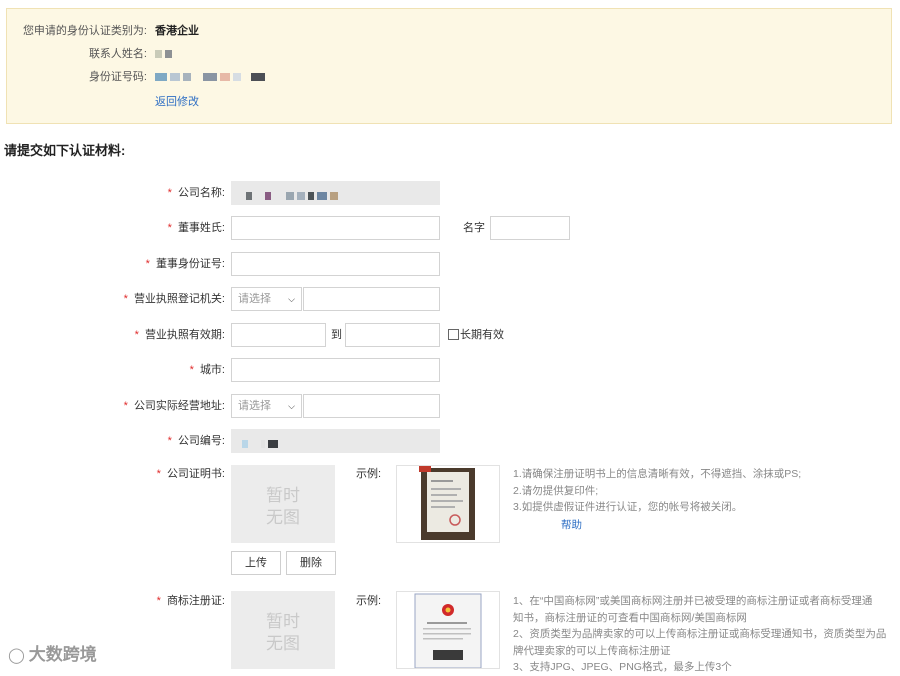 The image size is (900, 676). What do you see at coordinates (196, 228) in the screenshot?
I see `director-surname-label: * 董事姓氏:` at bounding box center [196, 228].